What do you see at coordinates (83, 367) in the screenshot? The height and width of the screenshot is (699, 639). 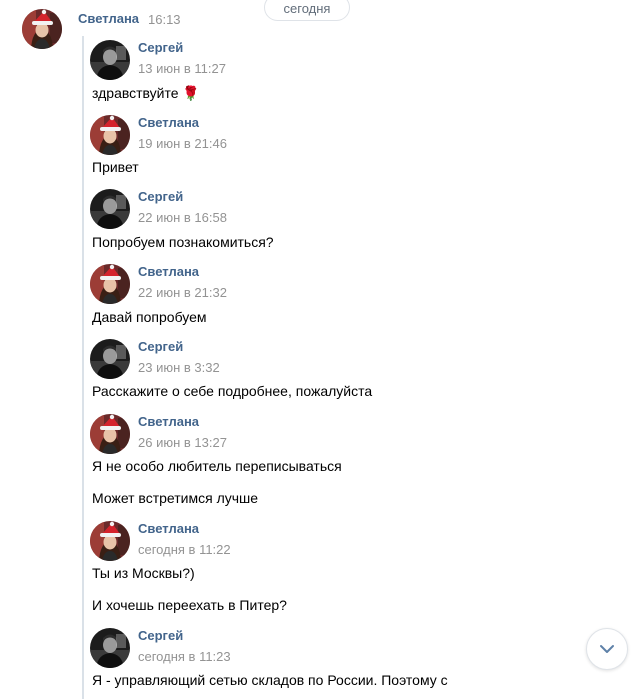 I see `forwarded-messages-line` at bounding box center [83, 367].